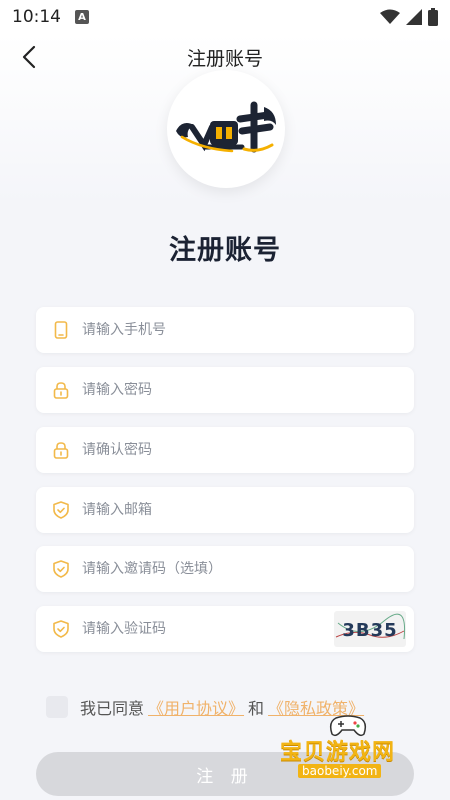  I want to click on phone-icon, so click(61, 330).